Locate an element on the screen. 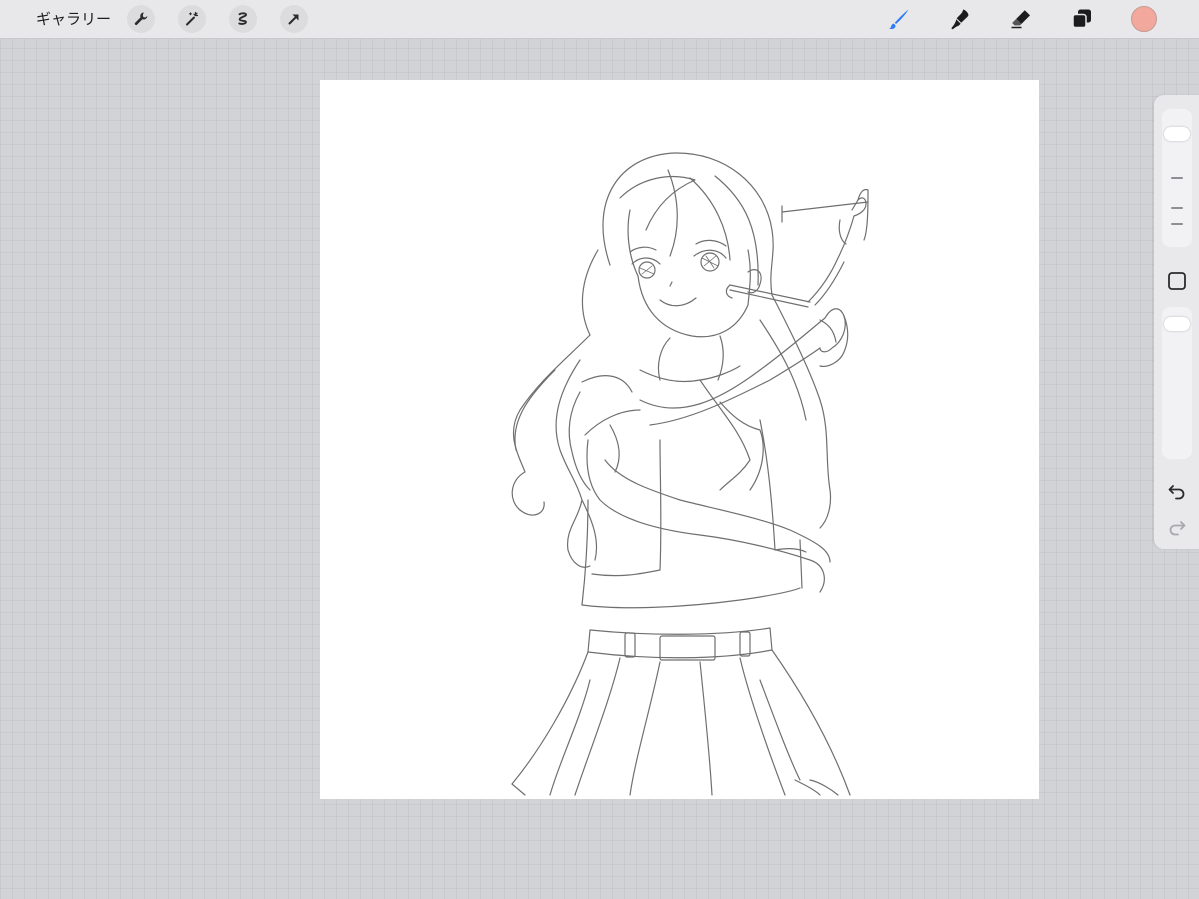 The width and height of the screenshot is (1199, 899). brush-size-thumb is located at coordinates (1177, 134).